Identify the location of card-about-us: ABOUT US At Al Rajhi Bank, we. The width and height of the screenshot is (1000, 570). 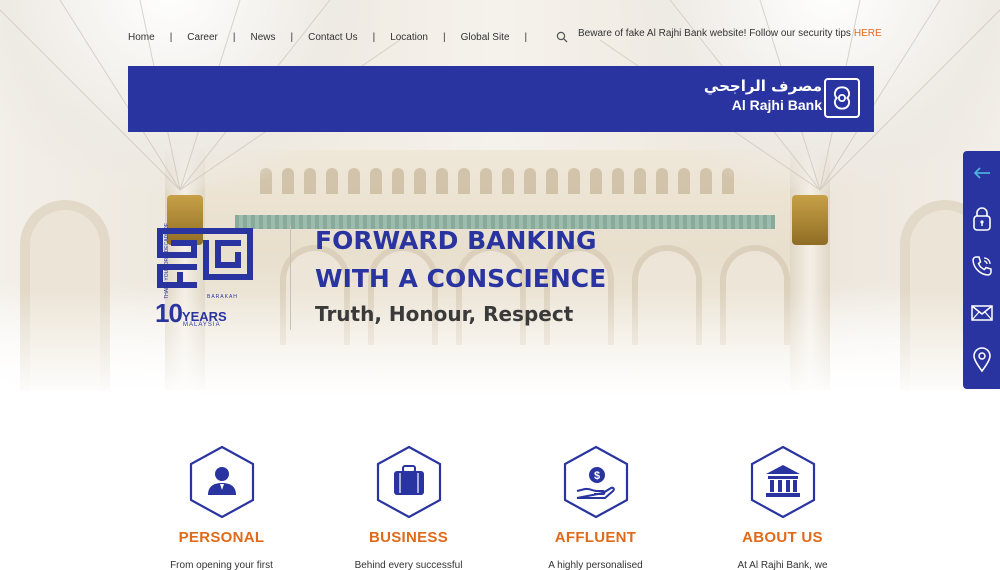
(782, 507).